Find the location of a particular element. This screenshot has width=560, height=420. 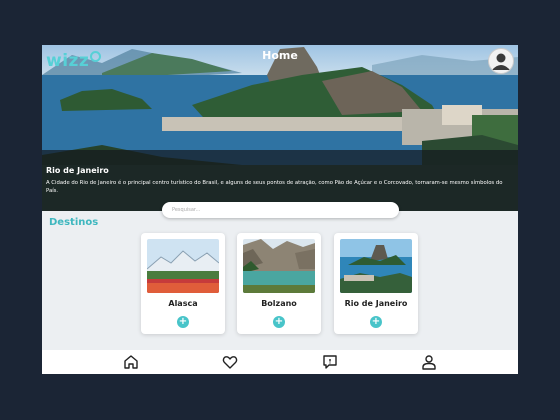

destination-card-alasca: Alasca + is located at coordinates (183, 283).